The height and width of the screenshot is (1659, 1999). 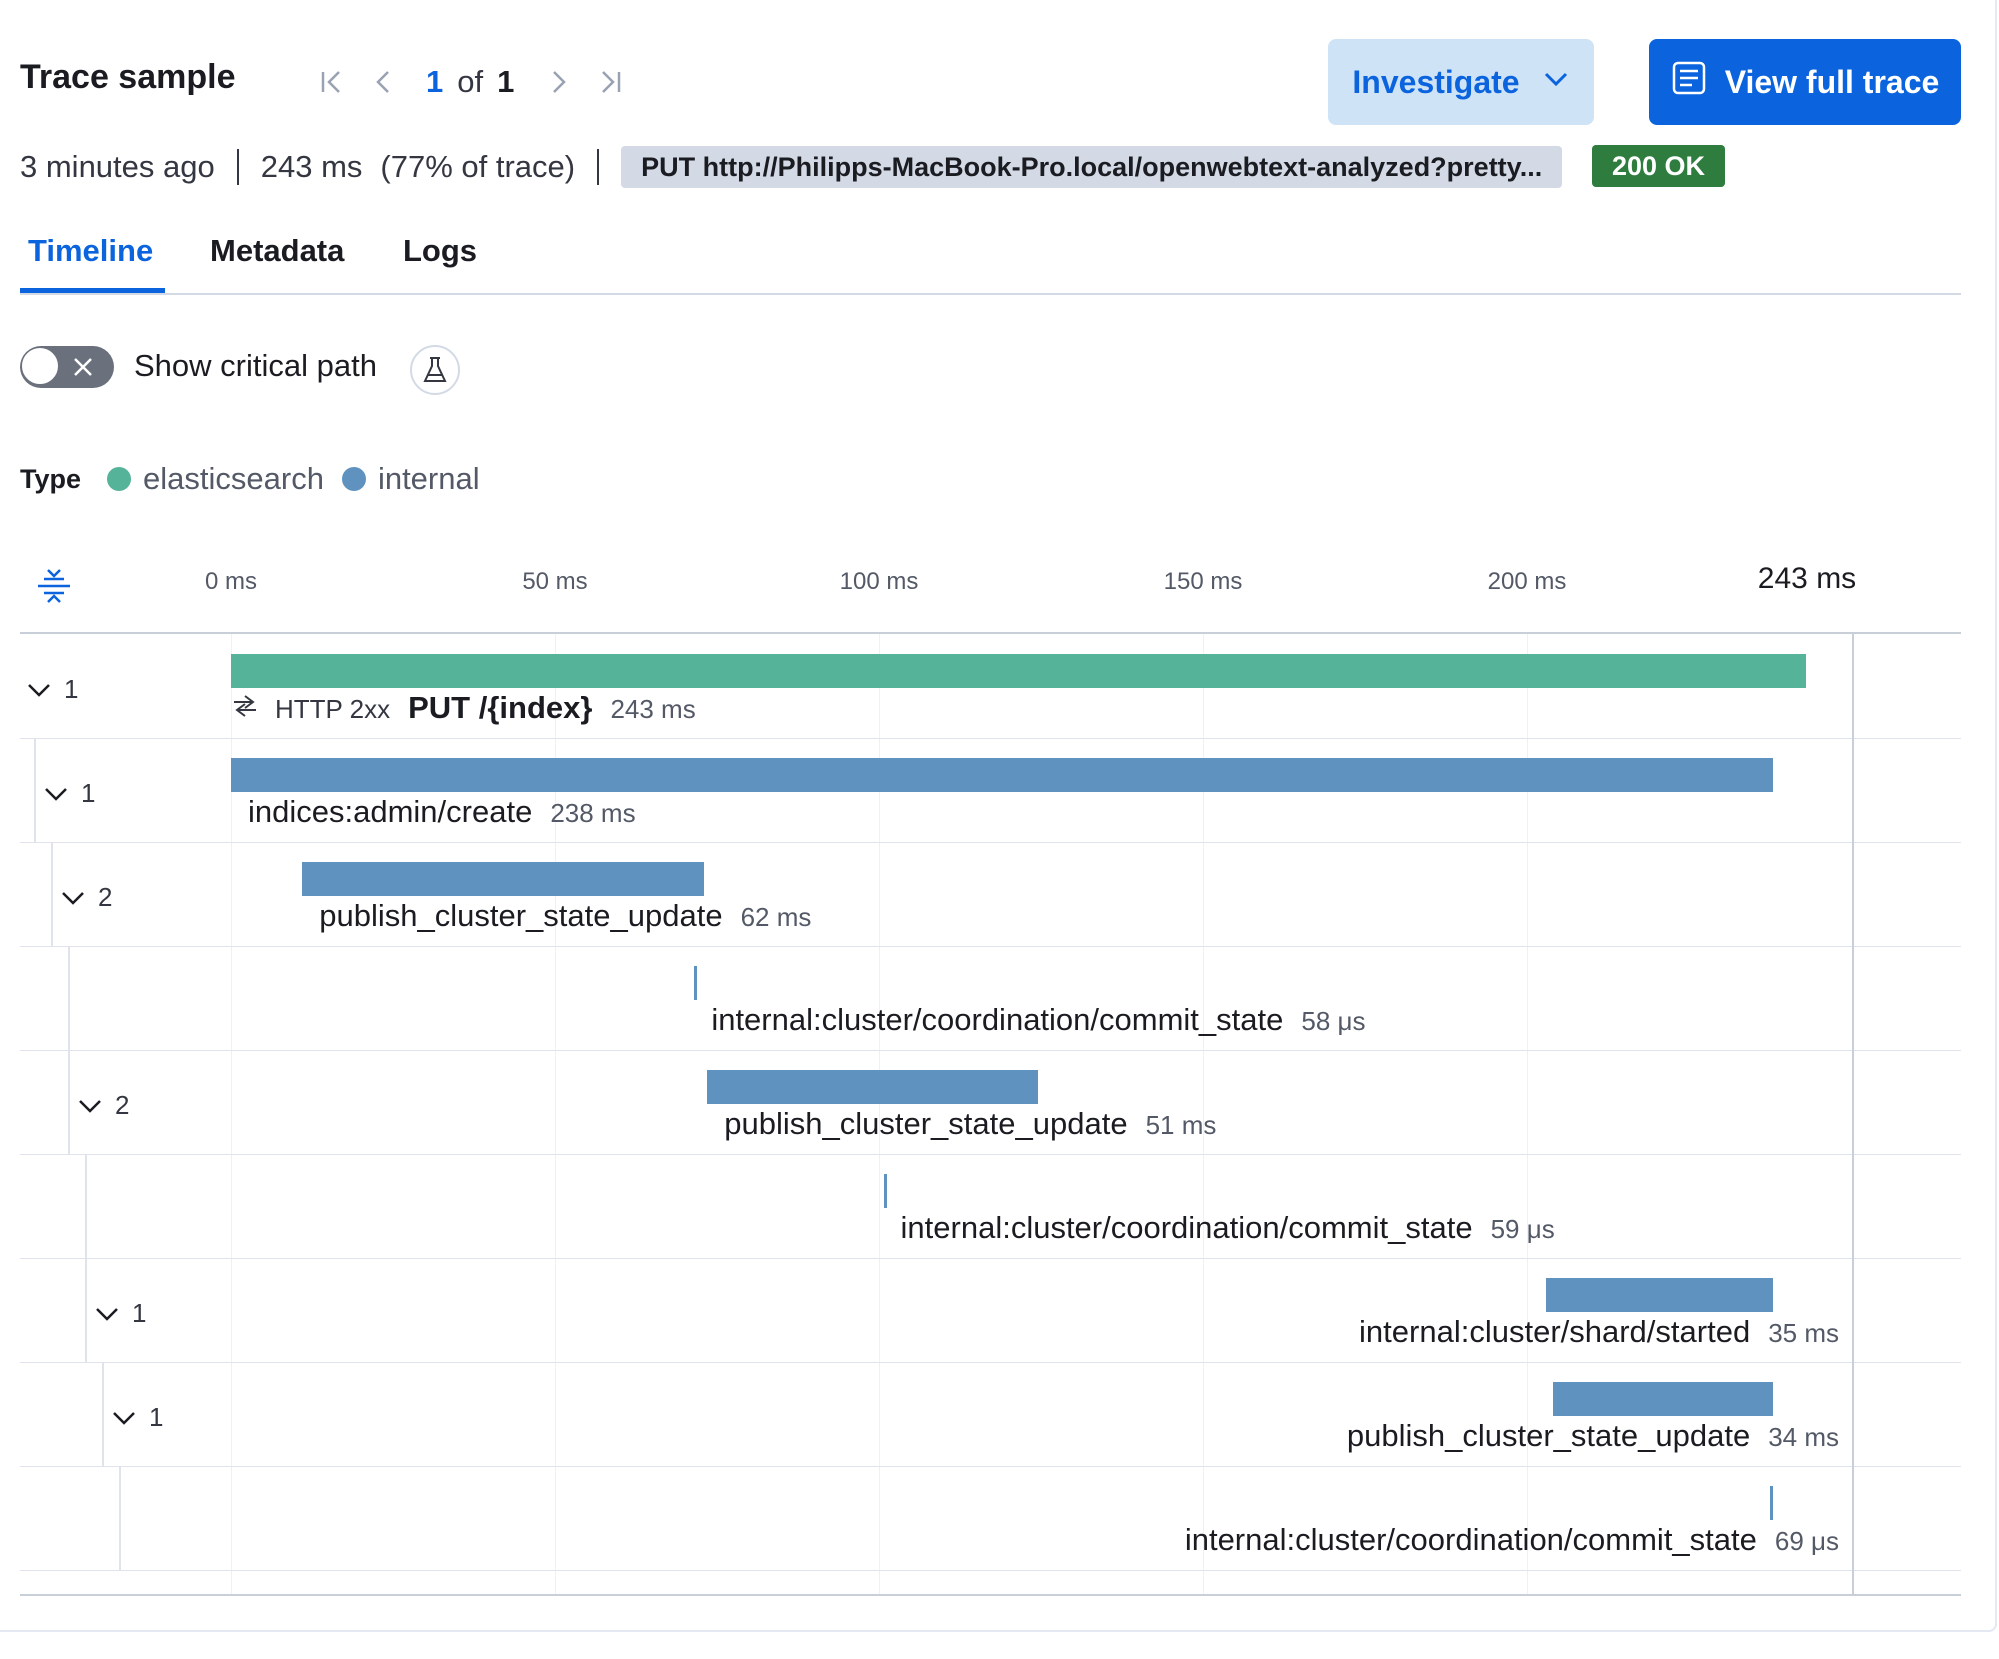 What do you see at coordinates (92, 290) in the screenshot?
I see `active-tab-indicator` at bounding box center [92, 290].